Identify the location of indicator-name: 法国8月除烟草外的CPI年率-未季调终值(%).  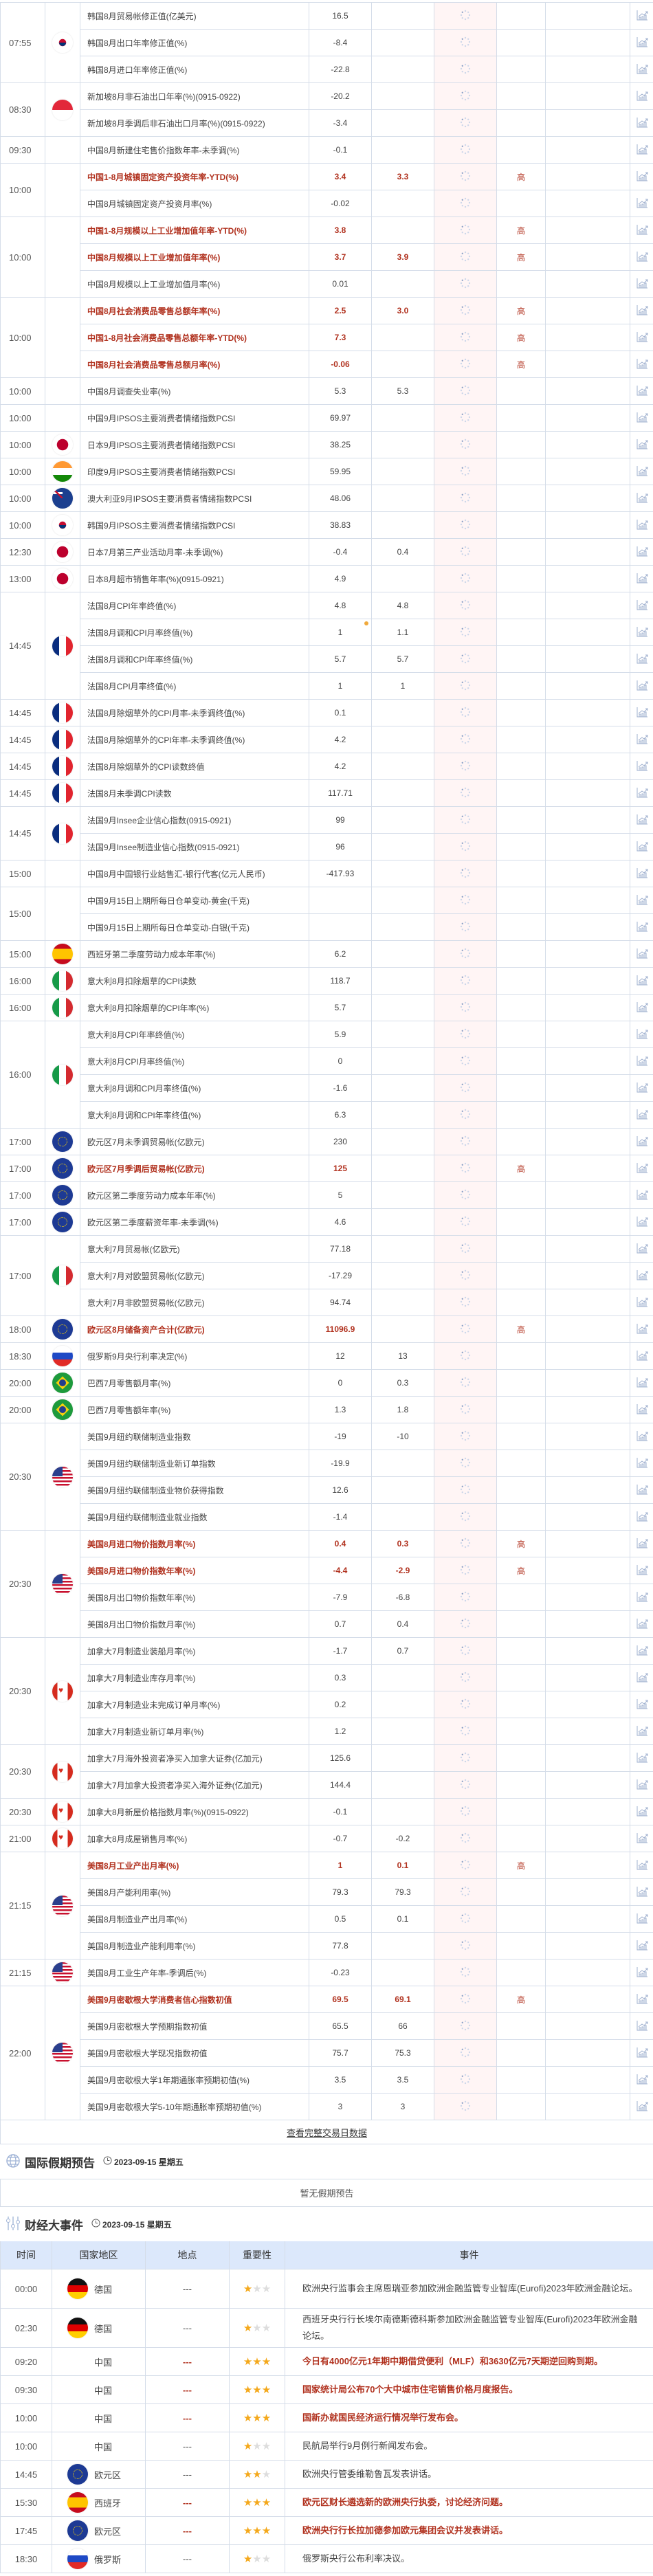
(194, 739).